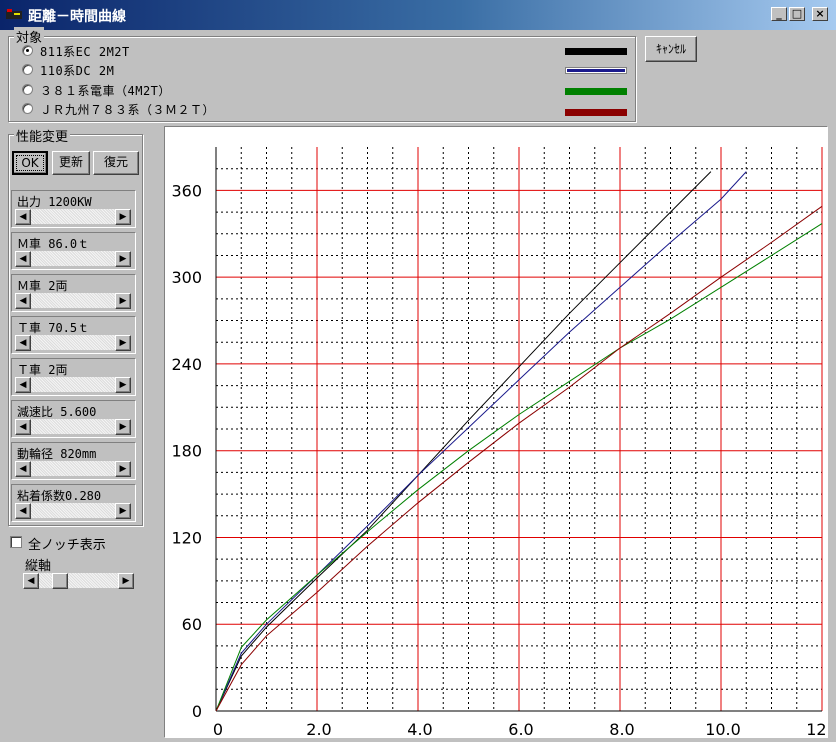 The height and width of the screenshot is (742, 836). What do you see at coordinates (192, 624) in the screenshot?
I see `y-tick-label: 60` at bounding box center [192, 624].